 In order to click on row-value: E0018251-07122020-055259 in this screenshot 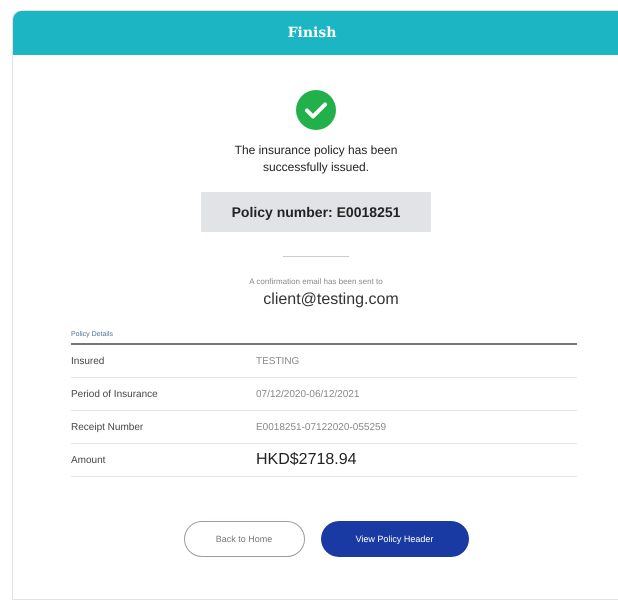, I will do `click(321, 427)`.